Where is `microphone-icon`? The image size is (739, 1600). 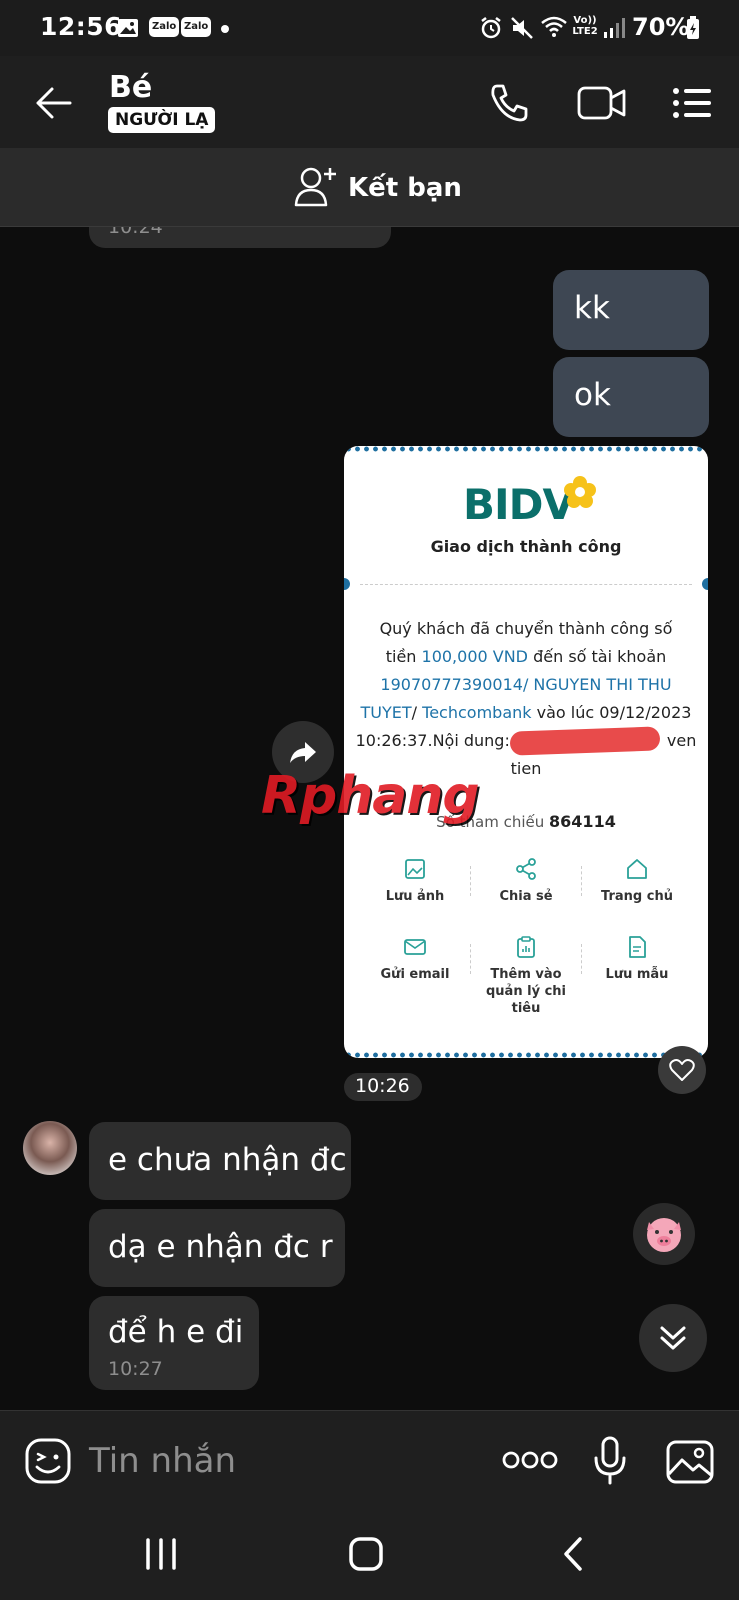
microphone-icon is located at coordinates (610, 1461).